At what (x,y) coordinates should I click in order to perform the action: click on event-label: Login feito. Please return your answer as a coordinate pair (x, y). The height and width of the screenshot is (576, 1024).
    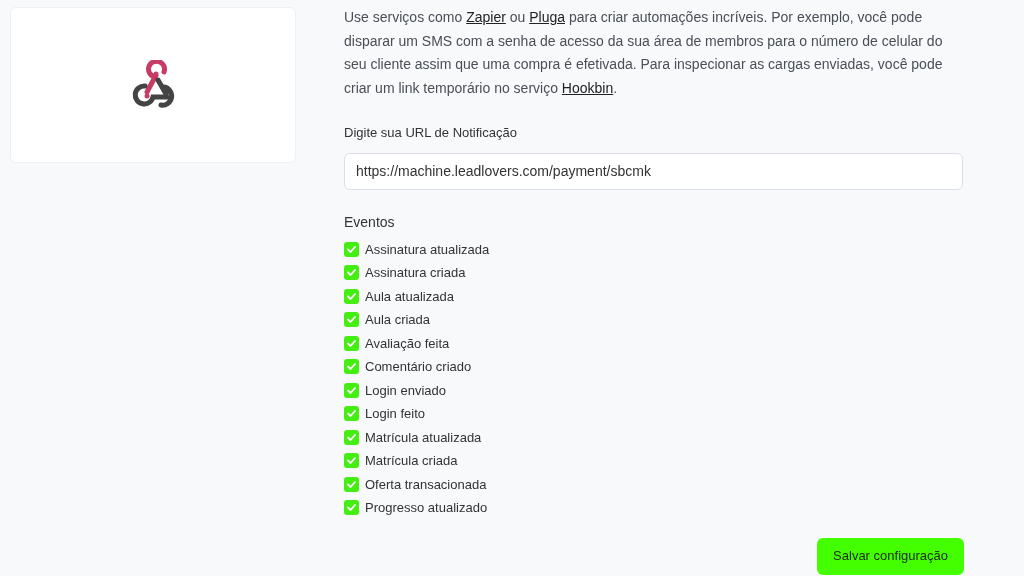
    Looking at the image, I should click on (395, 414).